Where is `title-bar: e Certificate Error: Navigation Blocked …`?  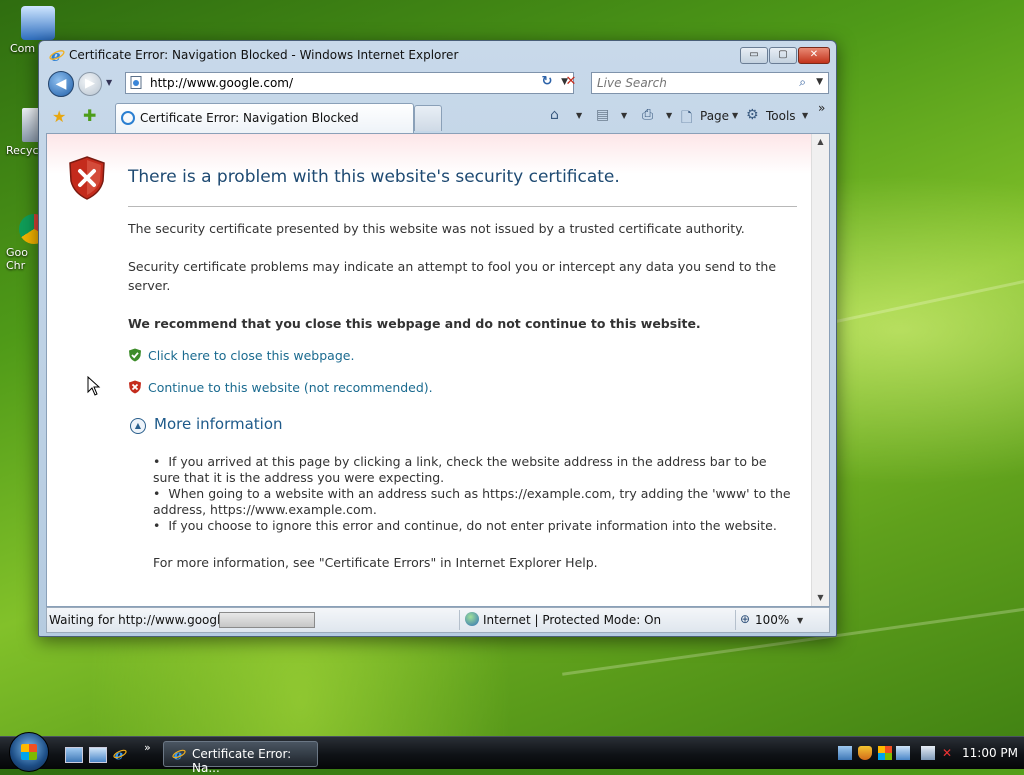
title-bar: e Certificate Error: Navigation Blocked … is located at coordinates (437, 55).